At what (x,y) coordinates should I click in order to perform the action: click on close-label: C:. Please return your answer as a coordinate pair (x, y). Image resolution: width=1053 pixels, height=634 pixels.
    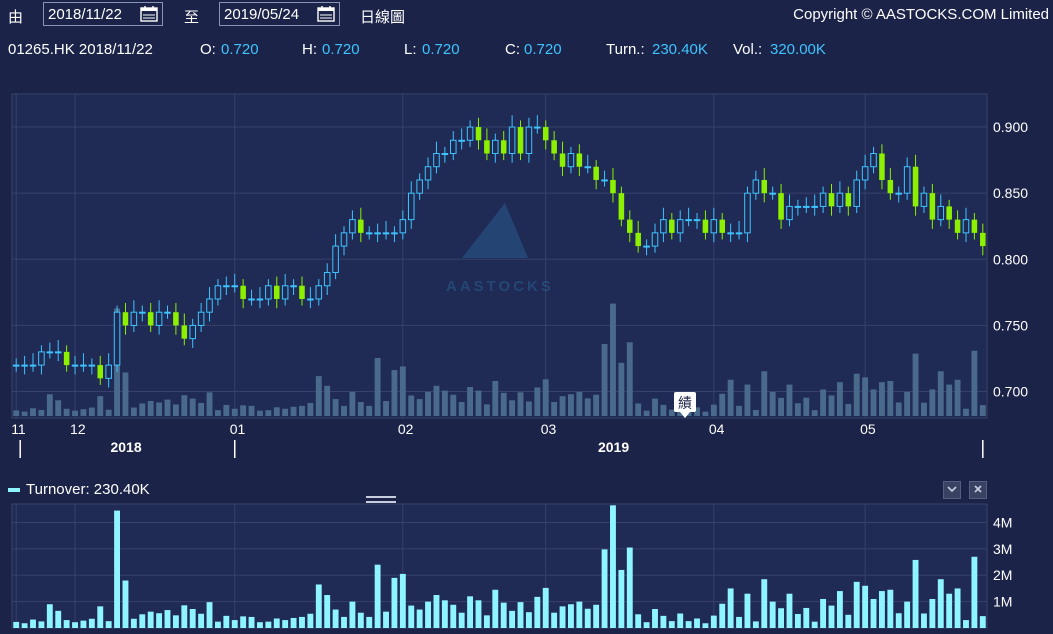
    Looking at the image, I should click on (512, 49).